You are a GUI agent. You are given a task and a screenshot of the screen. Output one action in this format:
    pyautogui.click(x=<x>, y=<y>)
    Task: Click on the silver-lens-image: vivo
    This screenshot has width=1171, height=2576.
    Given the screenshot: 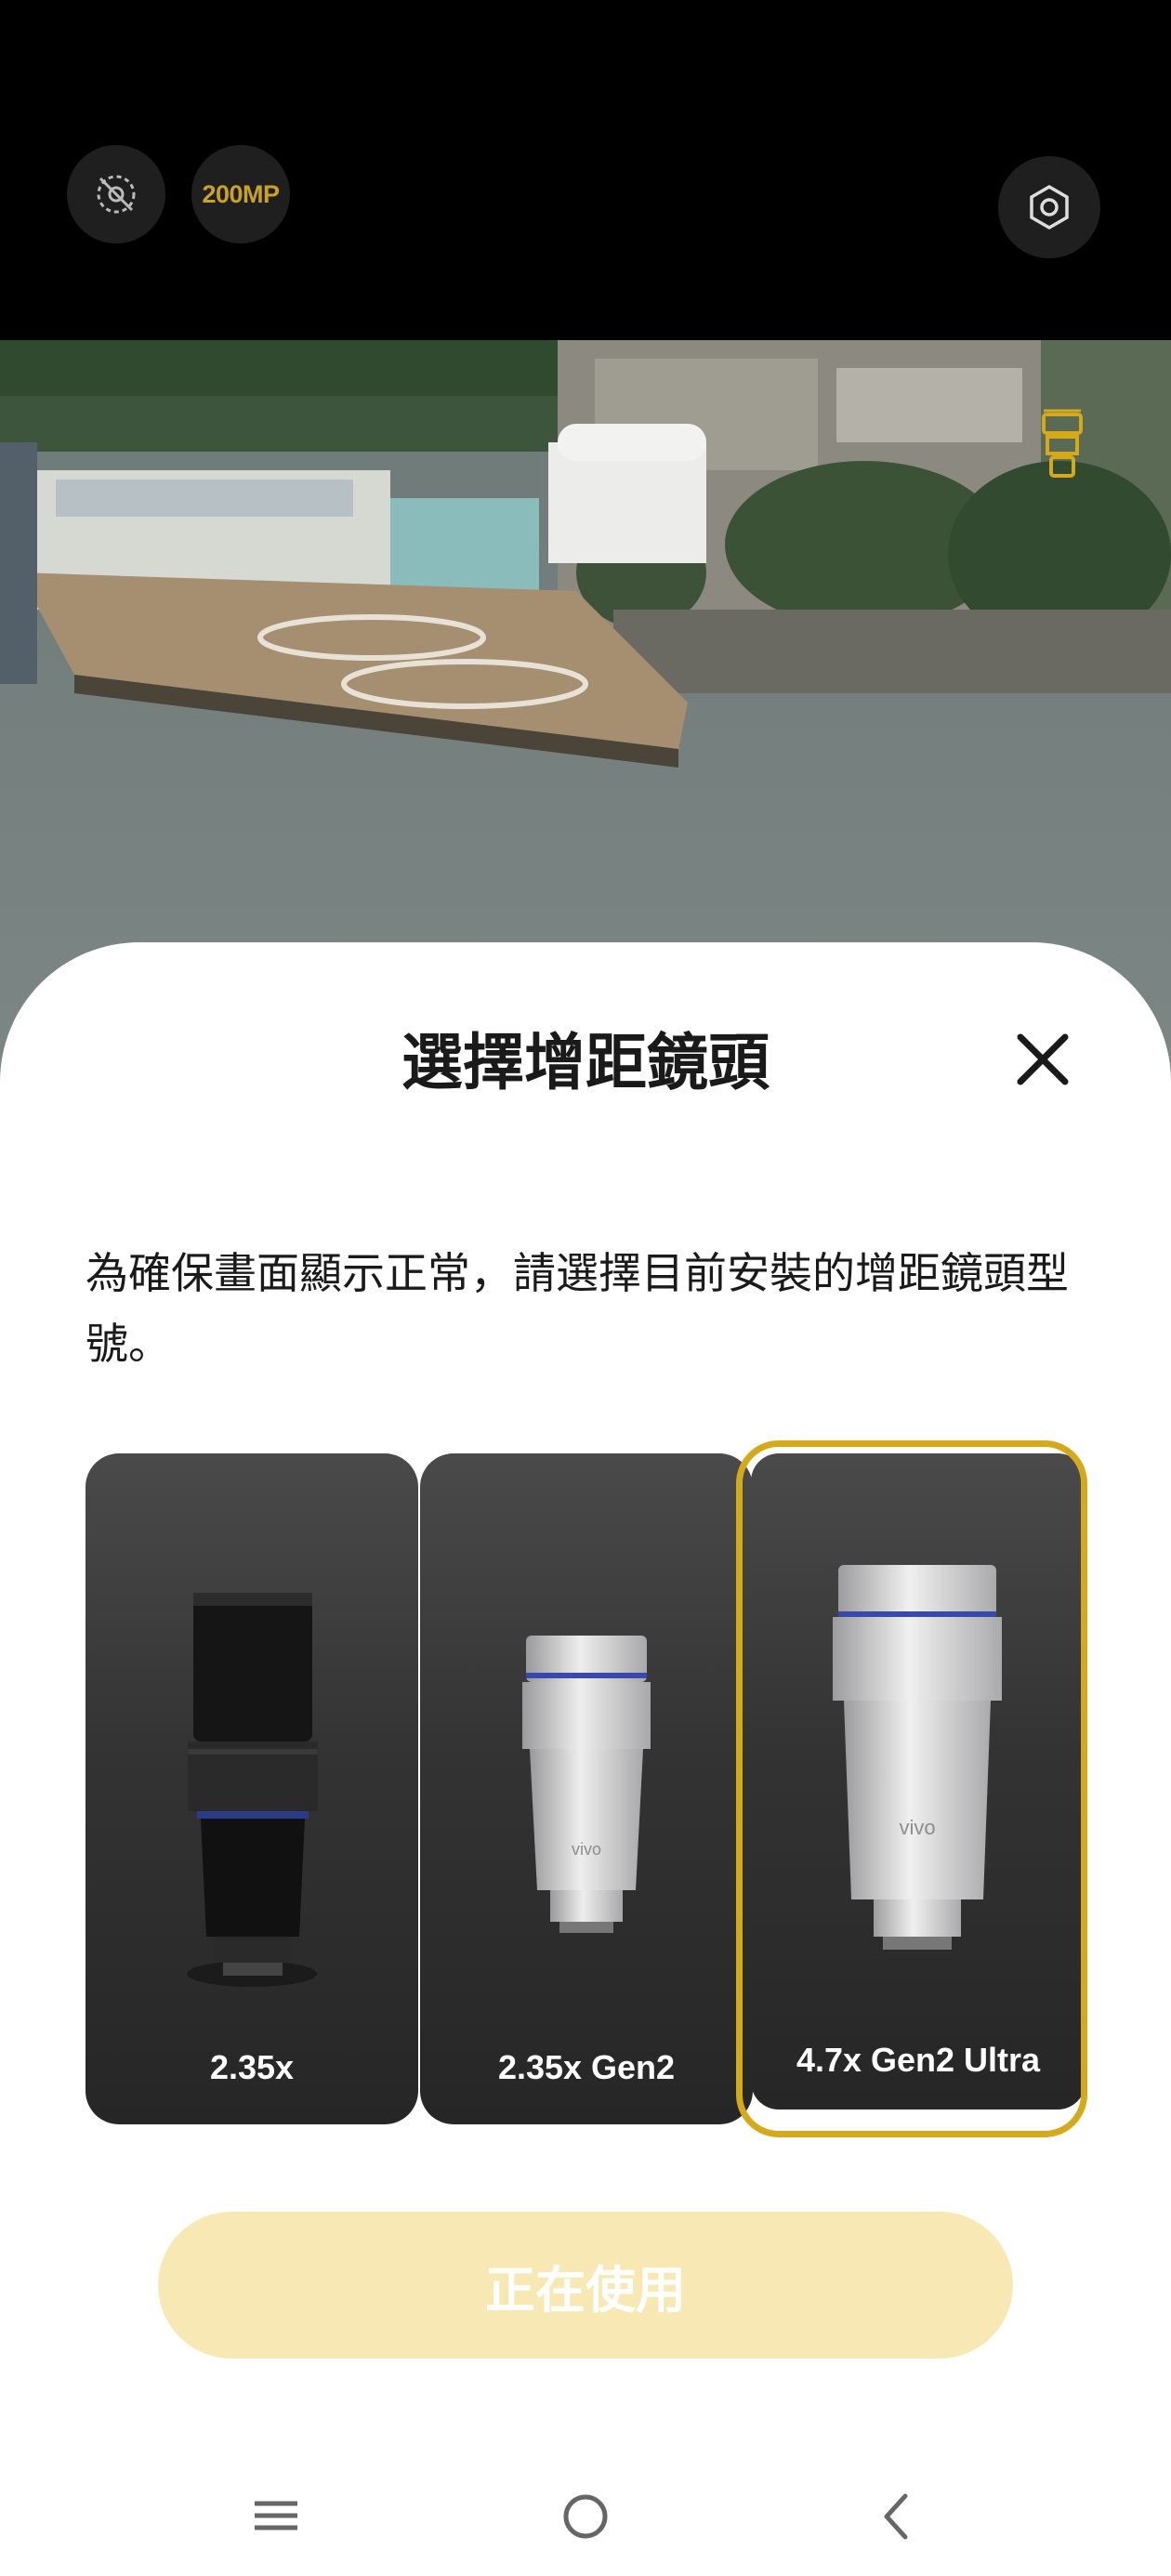 What is the action you would take?
    pyautogui.click(x=587, y=1784)
    